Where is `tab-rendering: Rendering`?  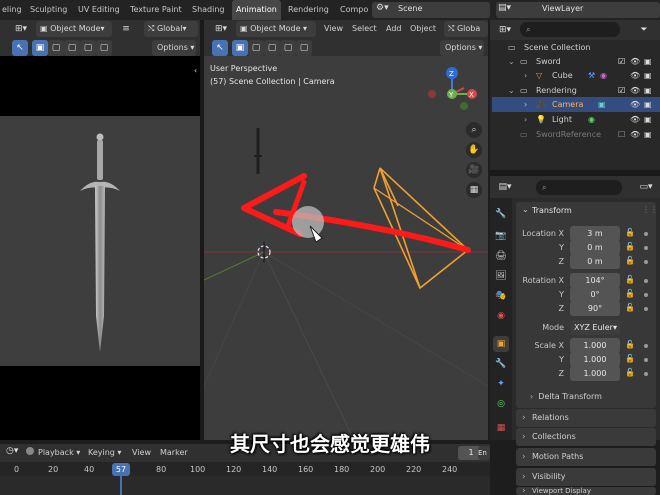 tab-rendering: Rendering is located at coordinates (308, 10).